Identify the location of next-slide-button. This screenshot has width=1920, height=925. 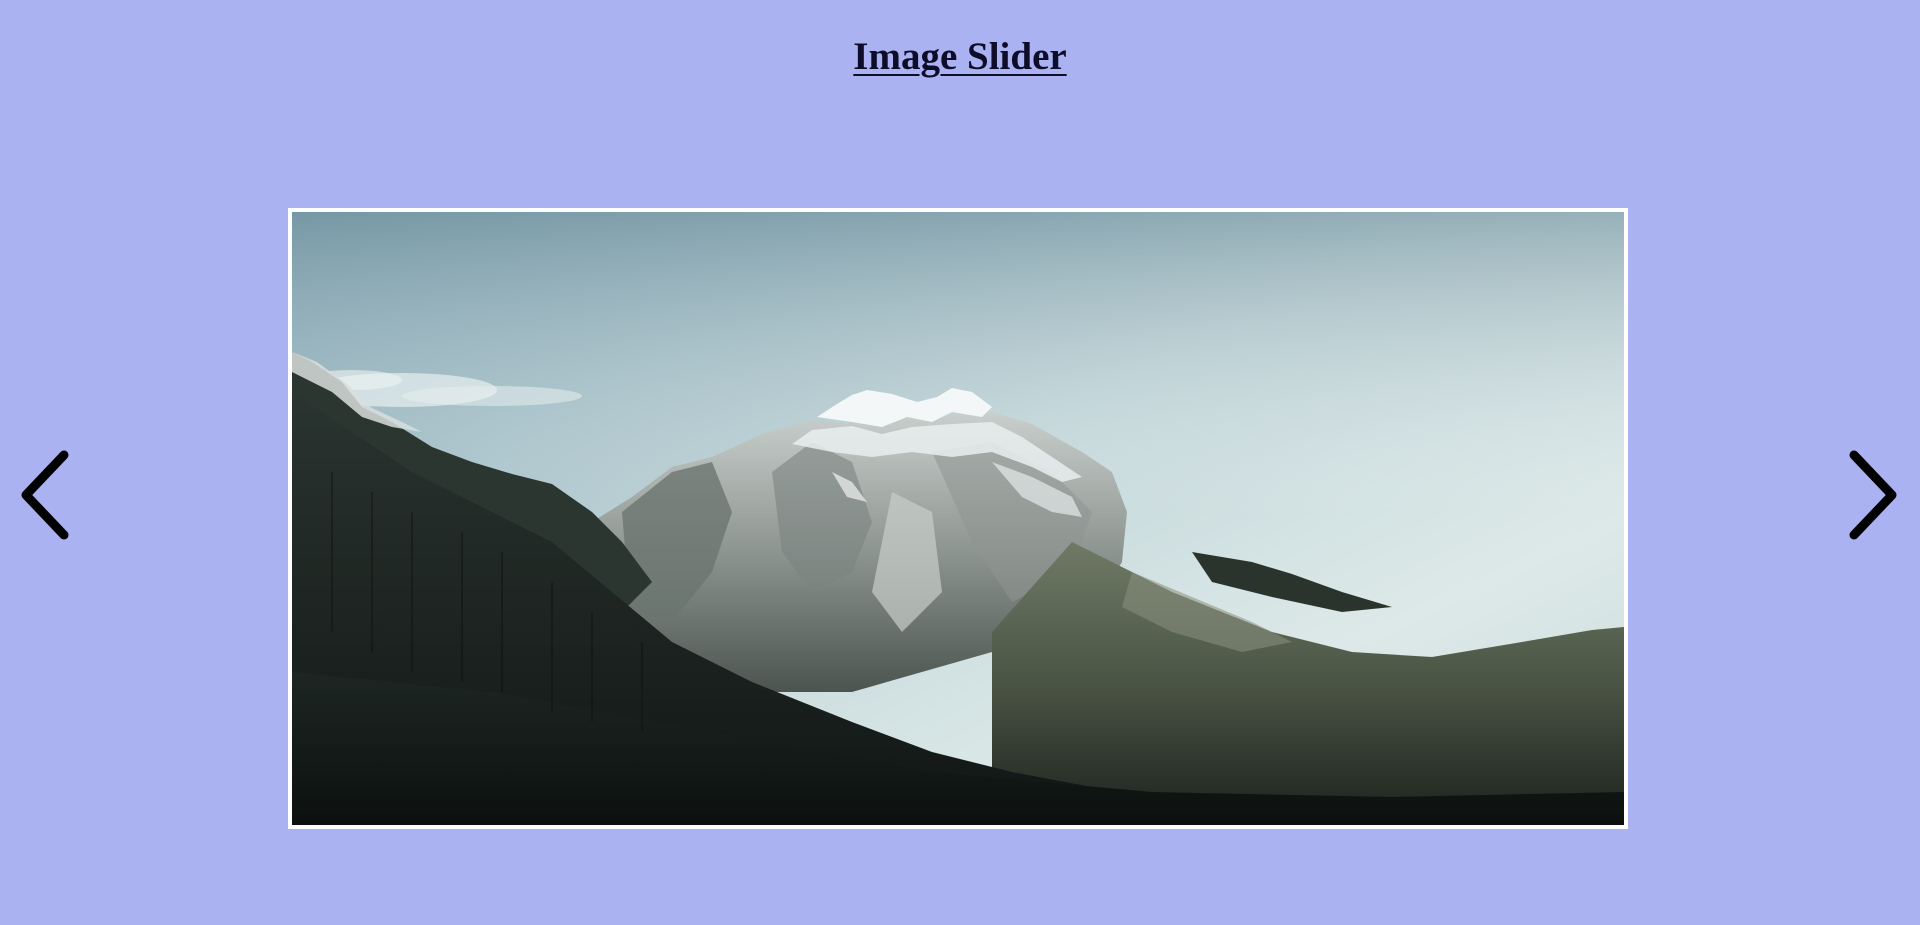
(1870, 495).